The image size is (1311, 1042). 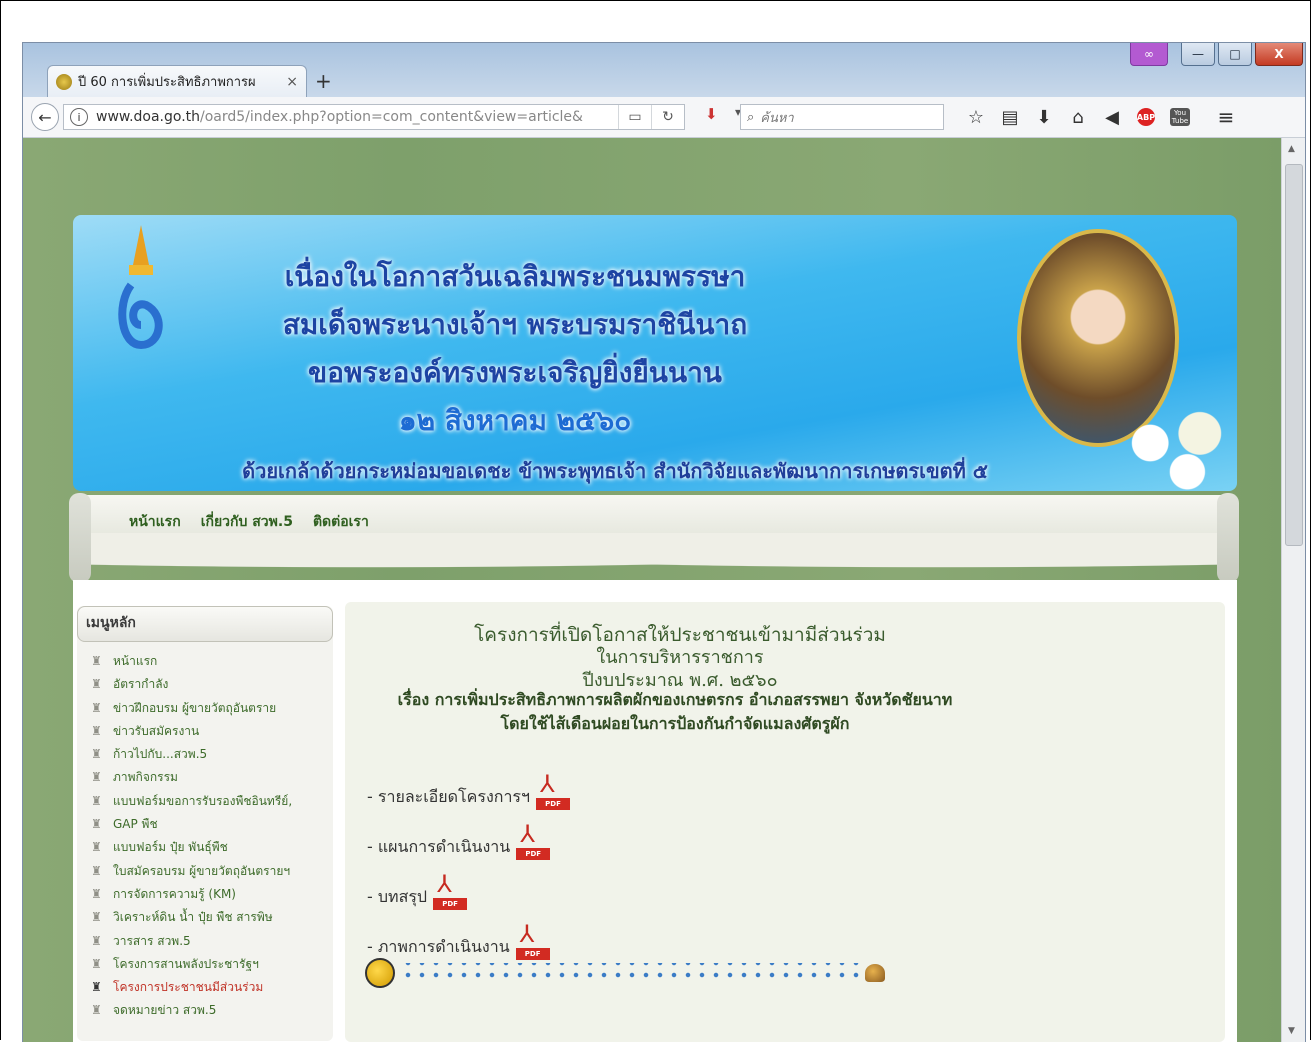 I want to click on link-label: - แผนการดำเนินงาน, so click(x=438, y=847).